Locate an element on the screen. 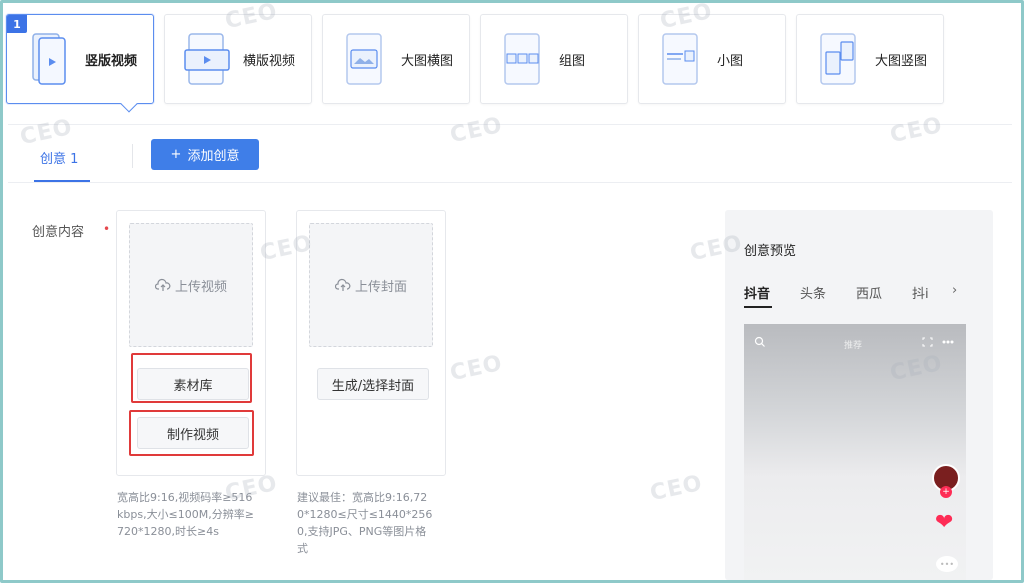 The width and height of the screenshot is (1024, 583). generate-cover-button: 生成/选择封面 is located at coordinates (373, 384).